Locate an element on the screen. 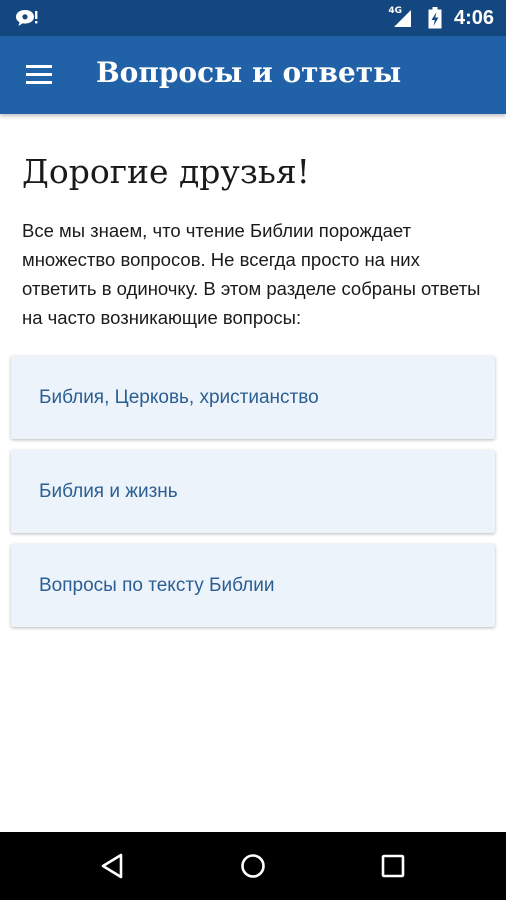  navigation-bar is located at coordinates (253, 866).